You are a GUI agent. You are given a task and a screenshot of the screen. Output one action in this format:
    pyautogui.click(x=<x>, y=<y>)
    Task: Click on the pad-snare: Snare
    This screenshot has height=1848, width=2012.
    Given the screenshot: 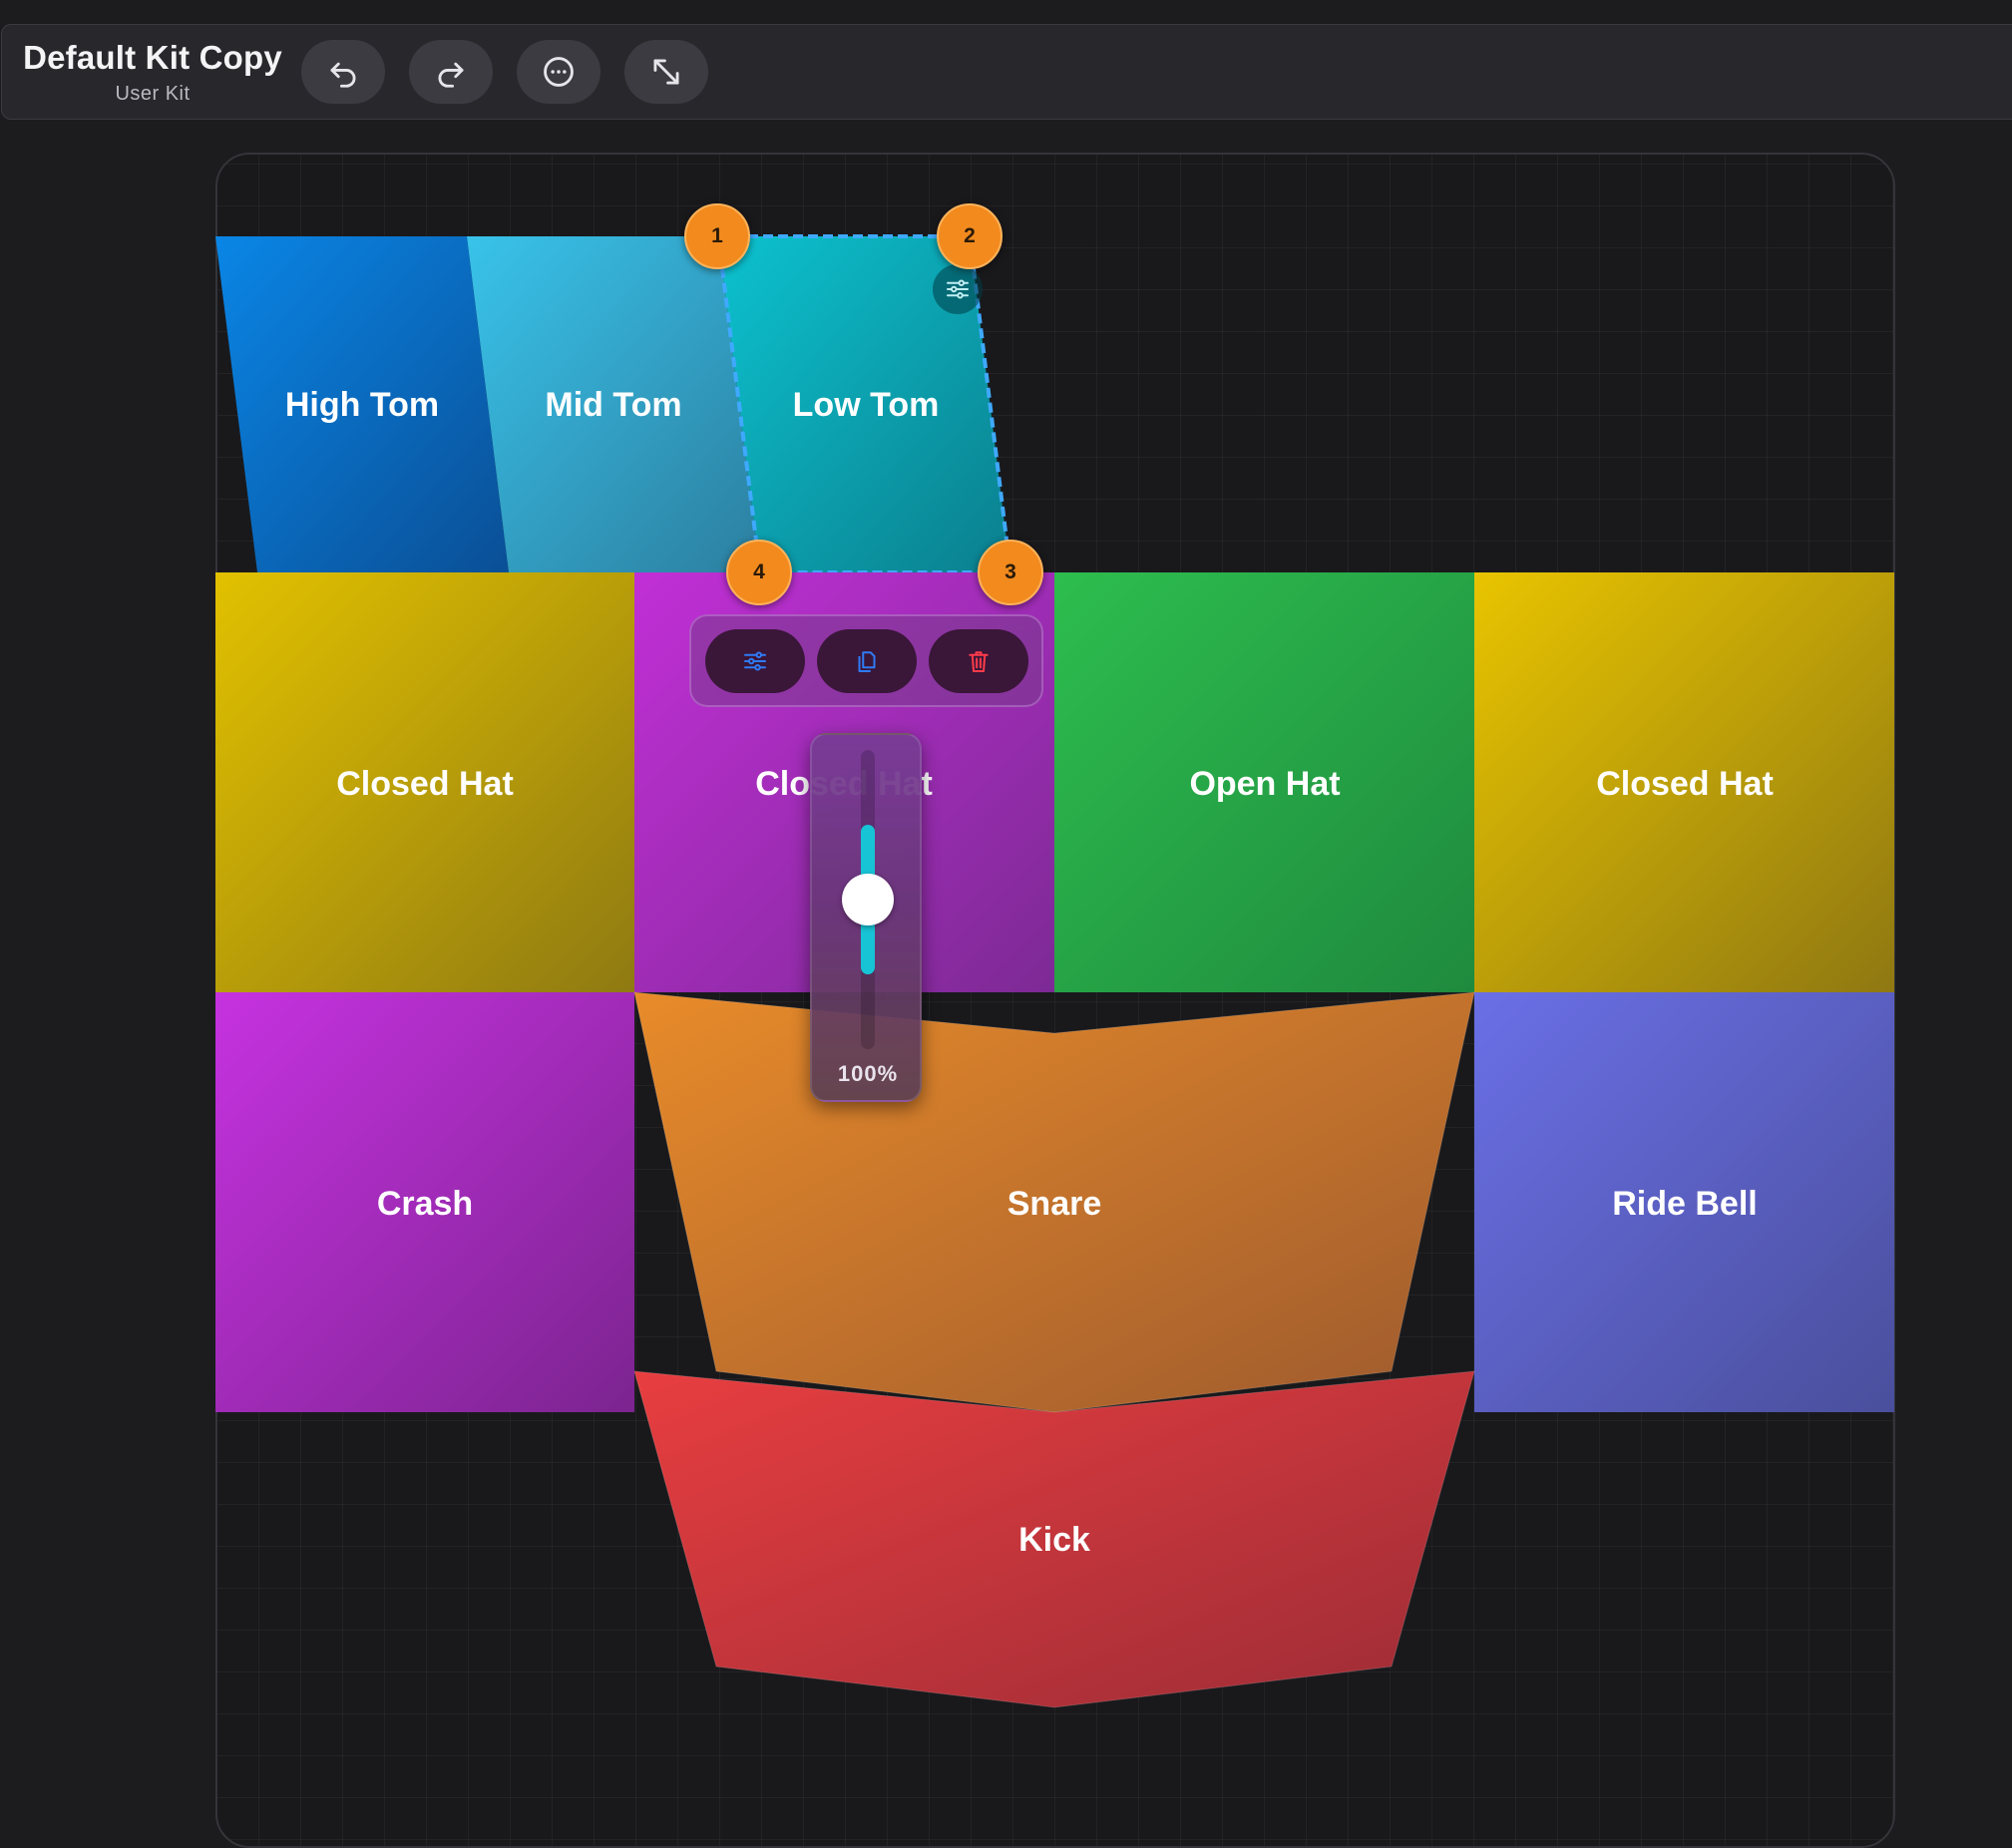 What is the action you would take?
    pyautogui.click(x=1054, y=1202)
    